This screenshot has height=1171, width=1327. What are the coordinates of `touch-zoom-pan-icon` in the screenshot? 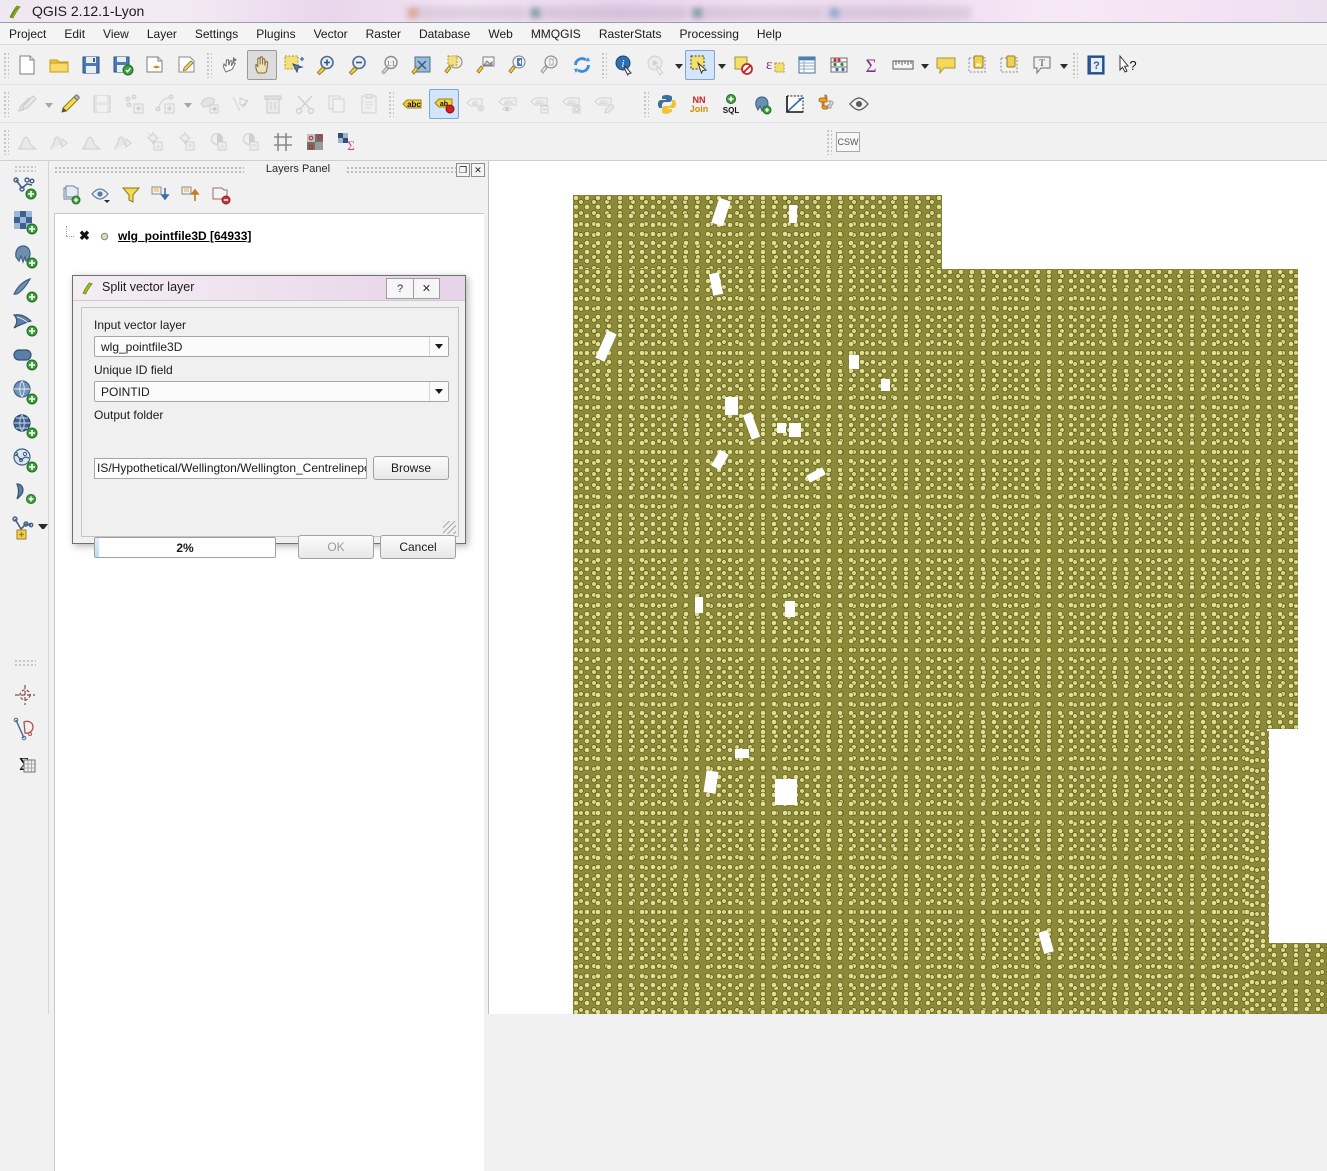 It's located at (230, 65).